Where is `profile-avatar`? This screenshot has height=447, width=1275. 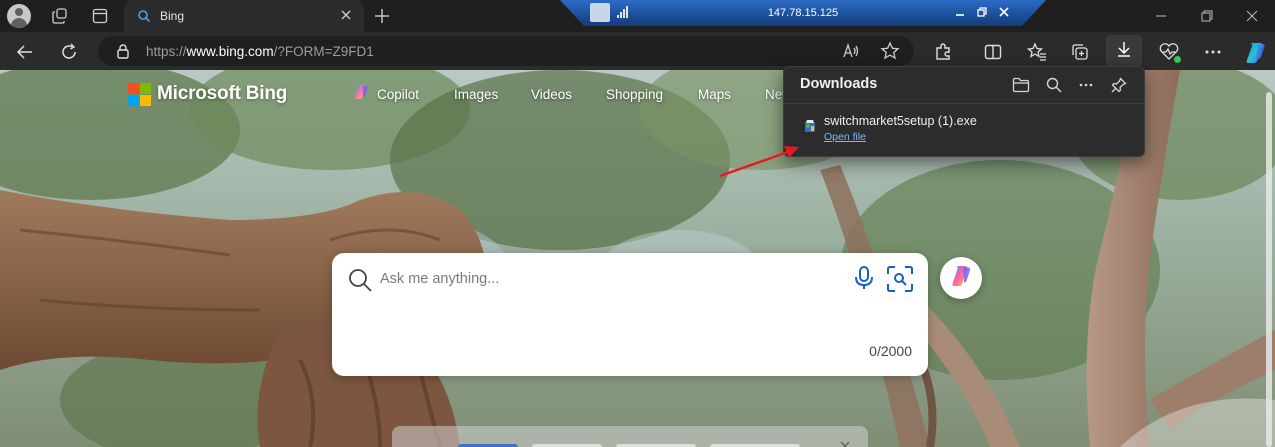 profile-avatar is located at coordinates (19, 16).